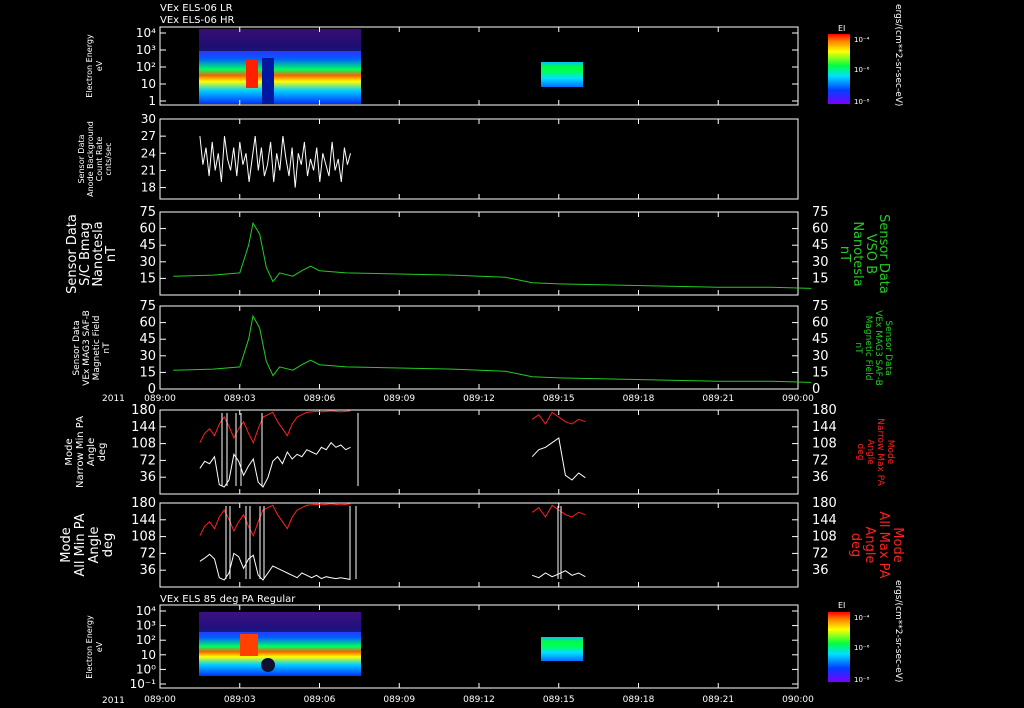 This screenshot has width=1024, height=708. What do you see at coordinates (479, 452) in the screenshot?
I see `panel-frame-narrow-pa` at bounding box center [479, 452].